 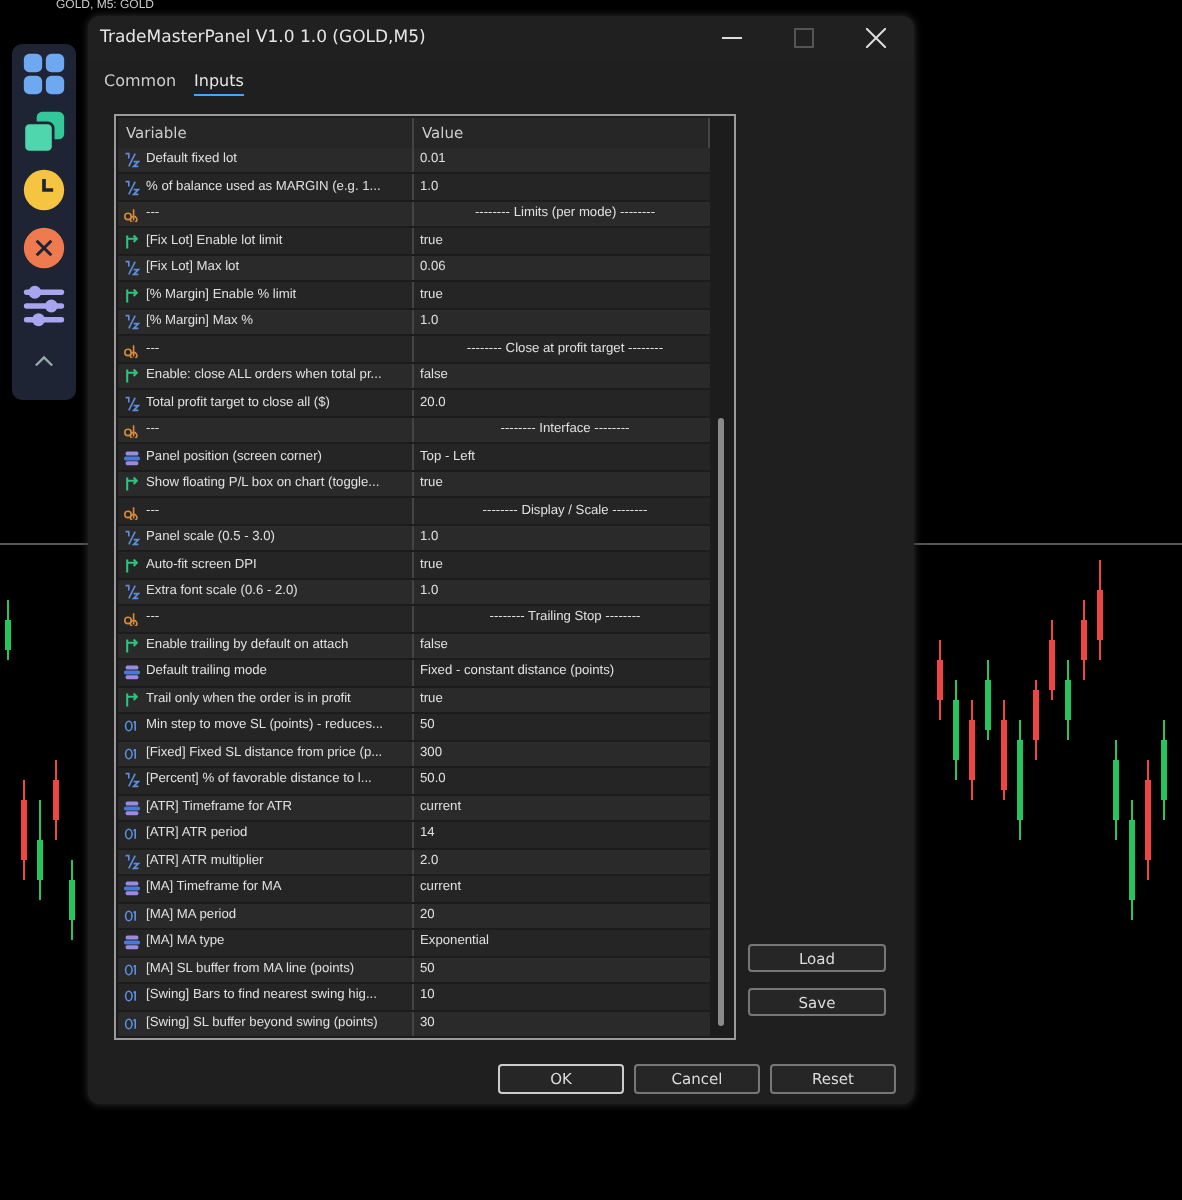 What do you see at coordinates (140, 82) in the screenshot?
I see `tab: Common` at bounding box center [140, 82].